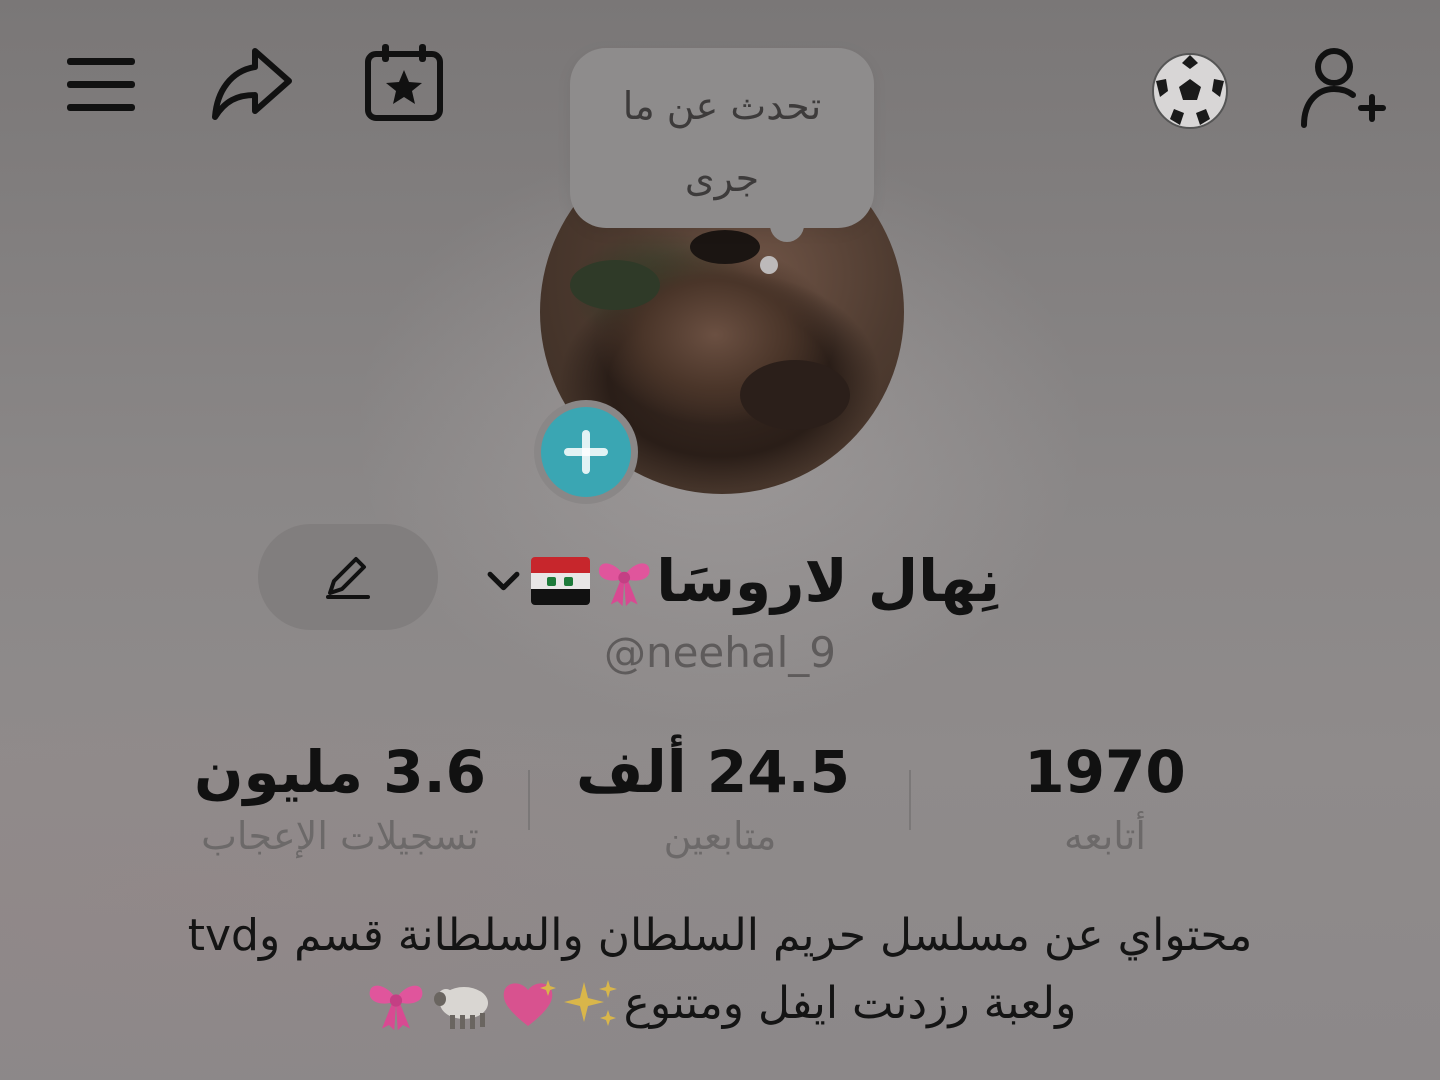 This screenshot has width=1440, height=1080. I want to click on add-user-icon, so click(1343, 88).